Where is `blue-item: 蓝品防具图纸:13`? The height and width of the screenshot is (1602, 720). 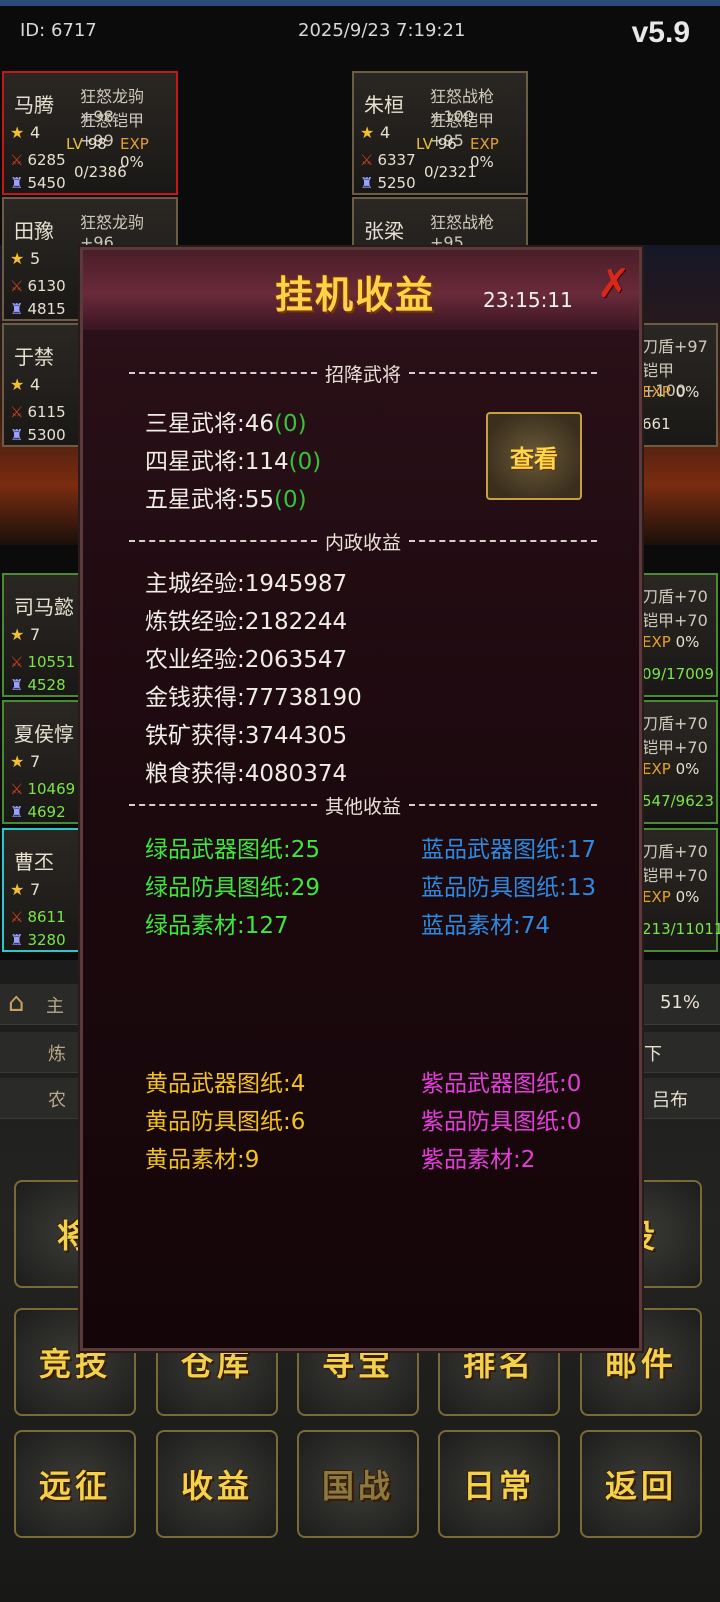
blue-item: 蓝品防具图纸:13 is located at coordinates (509, 888).